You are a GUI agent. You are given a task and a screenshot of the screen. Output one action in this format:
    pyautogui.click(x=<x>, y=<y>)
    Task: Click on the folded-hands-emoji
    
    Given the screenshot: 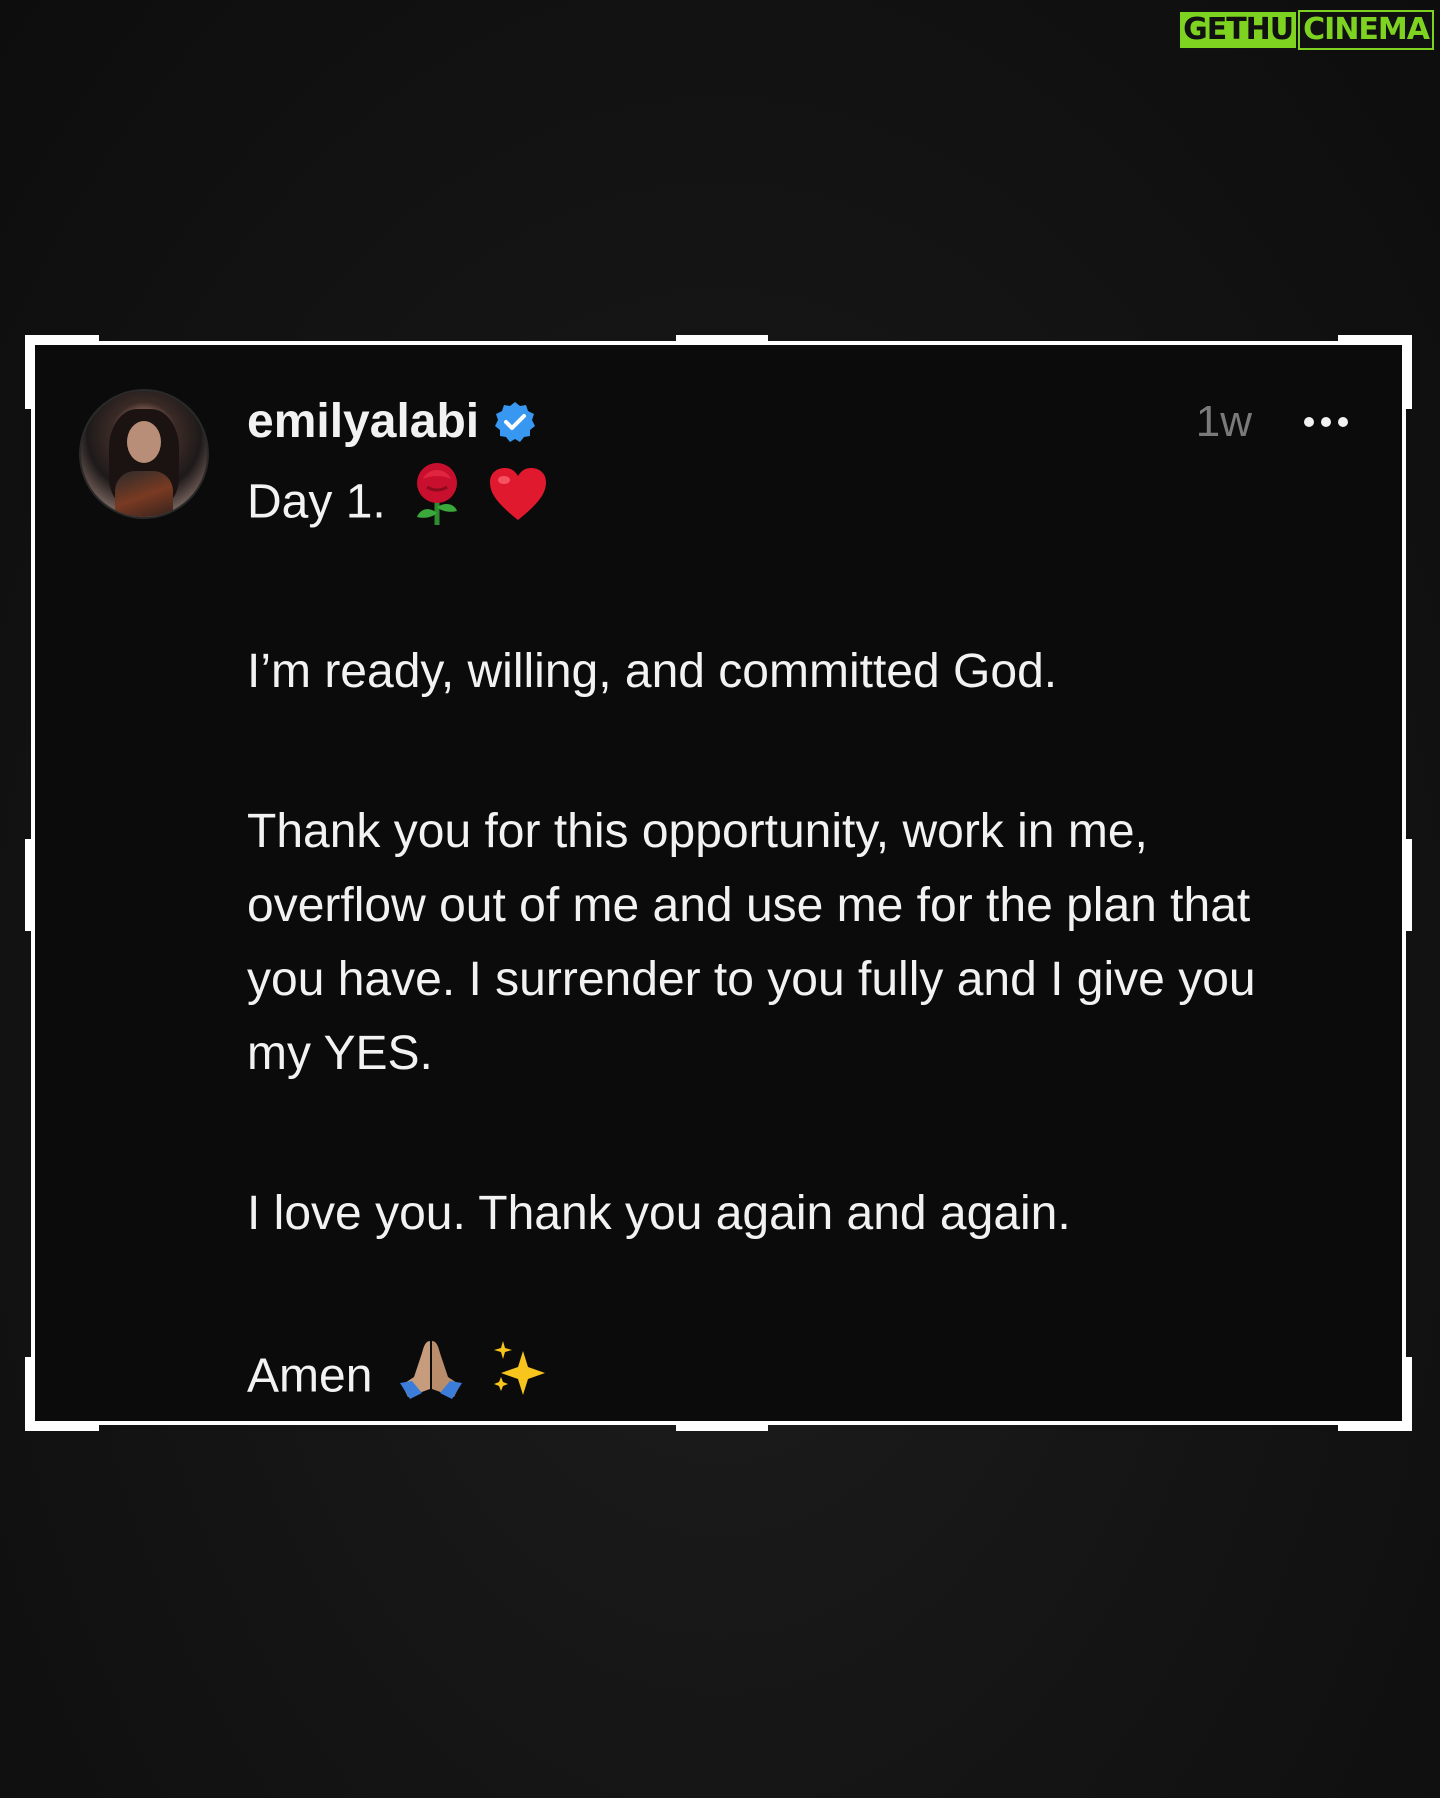 What is the action you would take?
    pyautogui.click(x=431, y=1379)
    